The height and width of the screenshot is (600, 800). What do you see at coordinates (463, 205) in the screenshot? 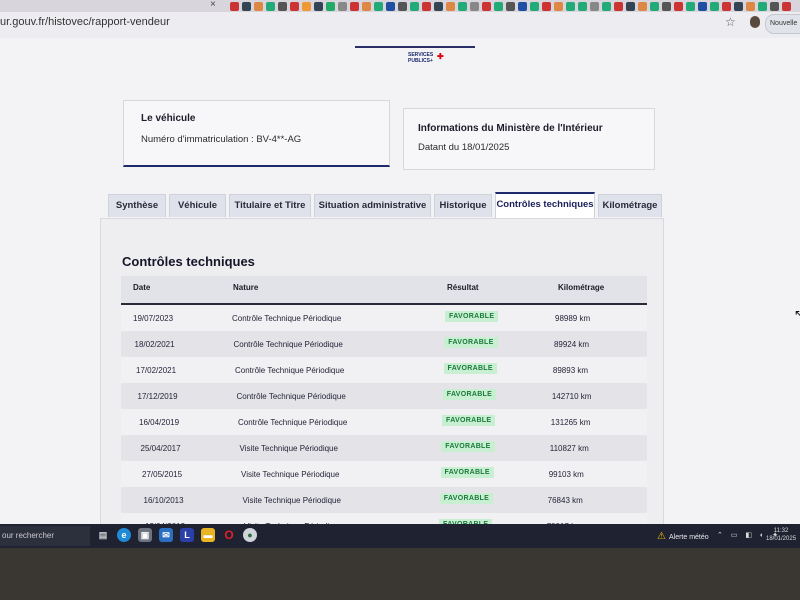
I see `tab-historique: Historique` at bounding box center [463, 205].